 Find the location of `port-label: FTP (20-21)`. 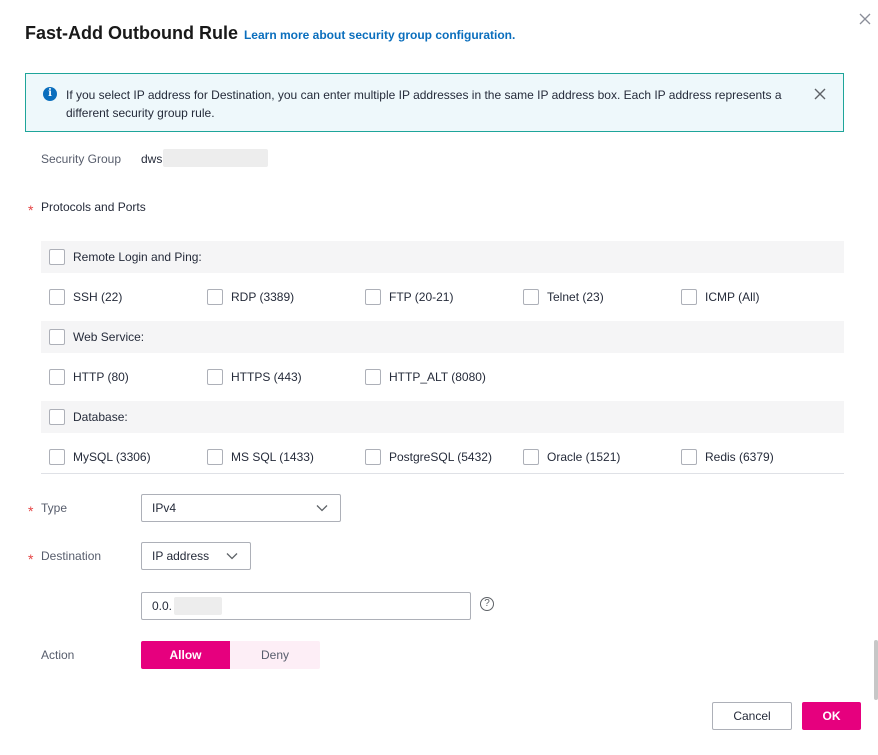

port-label: FTP (20-21) is located at coordinates (421, 297).